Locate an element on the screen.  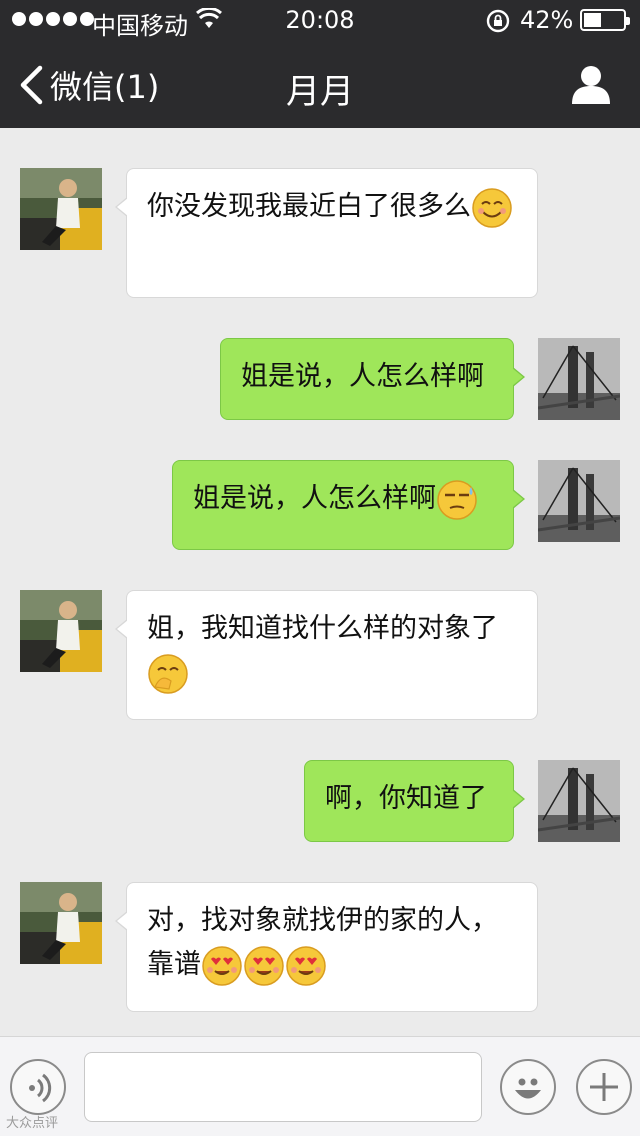
battery-icon is located at coordinates (605, 20).